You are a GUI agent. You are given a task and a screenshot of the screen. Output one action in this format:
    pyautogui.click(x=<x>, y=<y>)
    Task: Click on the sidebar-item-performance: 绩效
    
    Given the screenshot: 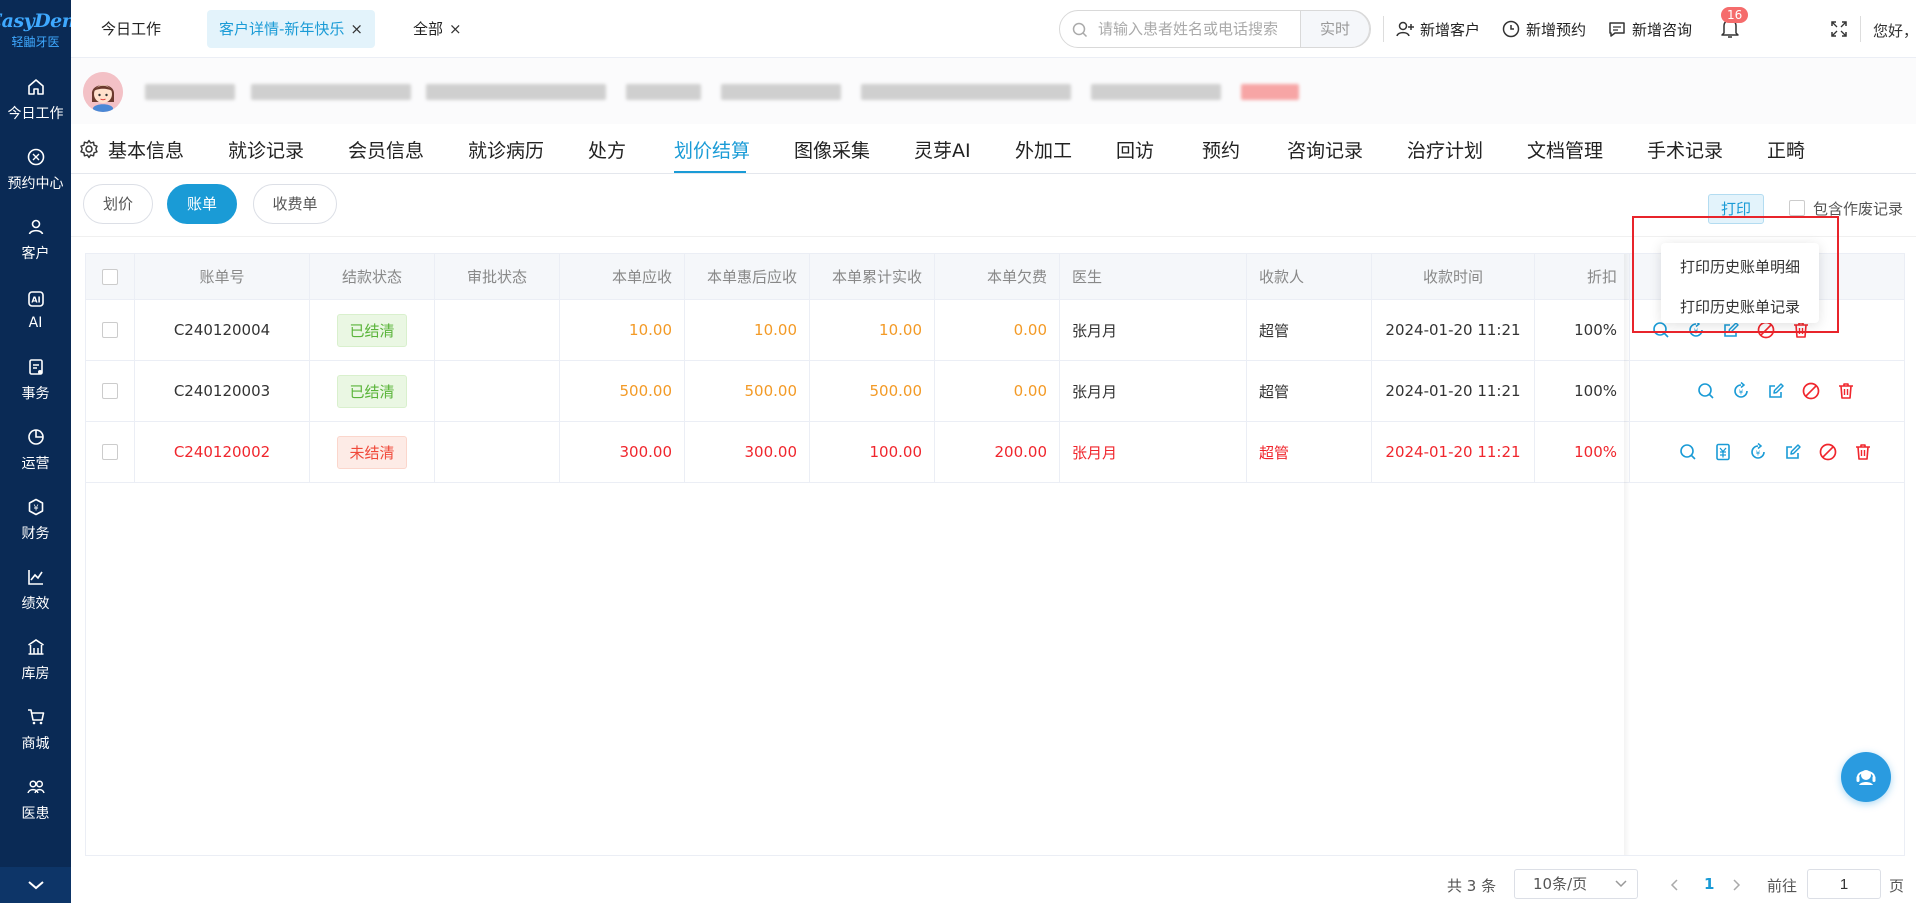 What is the action you would take?
    pyautogui.click(x=35, y=590)
    